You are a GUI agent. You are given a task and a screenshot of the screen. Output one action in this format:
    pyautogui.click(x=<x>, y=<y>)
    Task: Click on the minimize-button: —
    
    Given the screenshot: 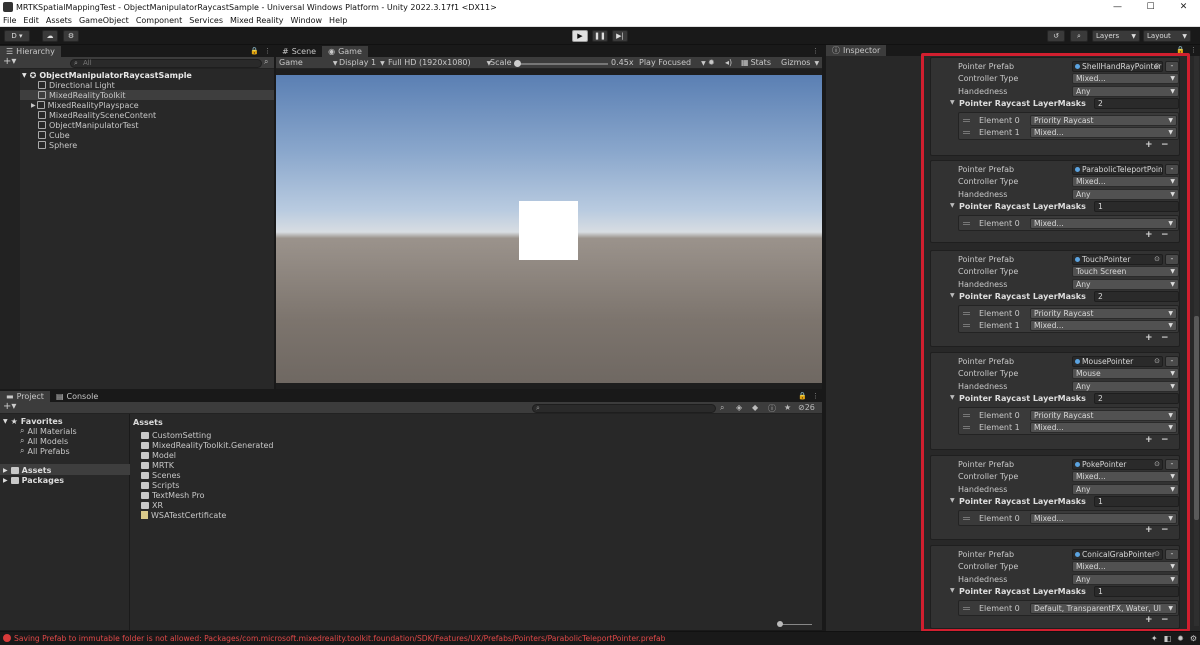 What is the action you would take?
    pyautogui.click(x=1117, y=7)
    